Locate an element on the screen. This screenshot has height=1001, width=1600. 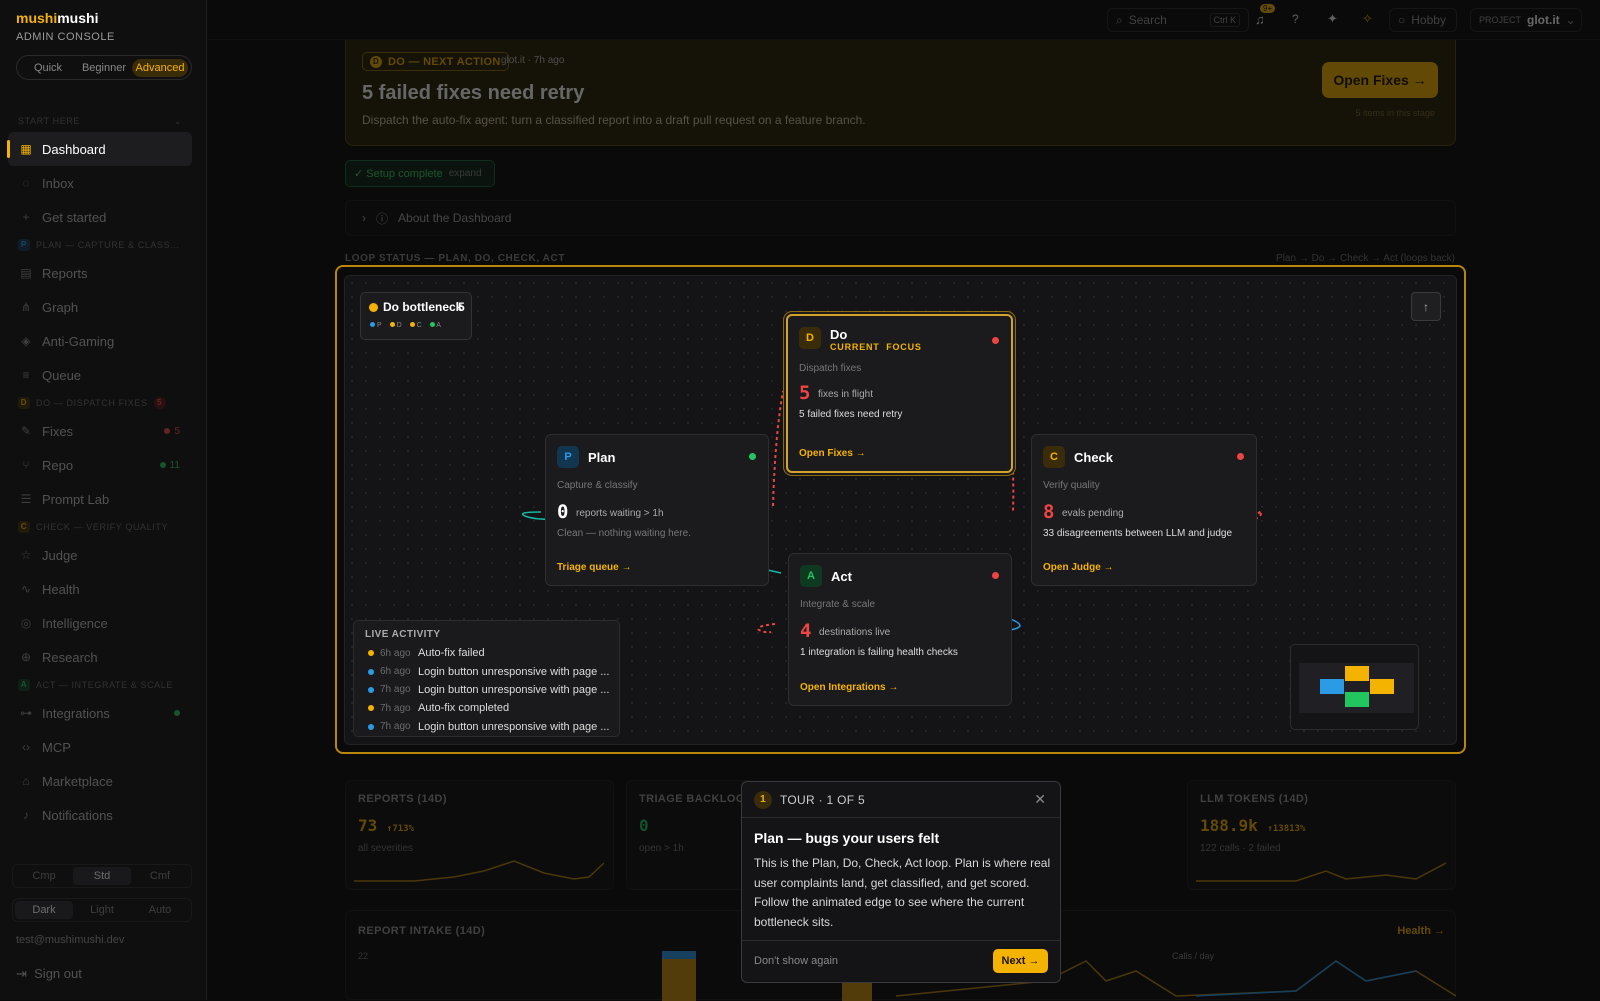
theme-auto: Auto is located at coordinates (160, 910).